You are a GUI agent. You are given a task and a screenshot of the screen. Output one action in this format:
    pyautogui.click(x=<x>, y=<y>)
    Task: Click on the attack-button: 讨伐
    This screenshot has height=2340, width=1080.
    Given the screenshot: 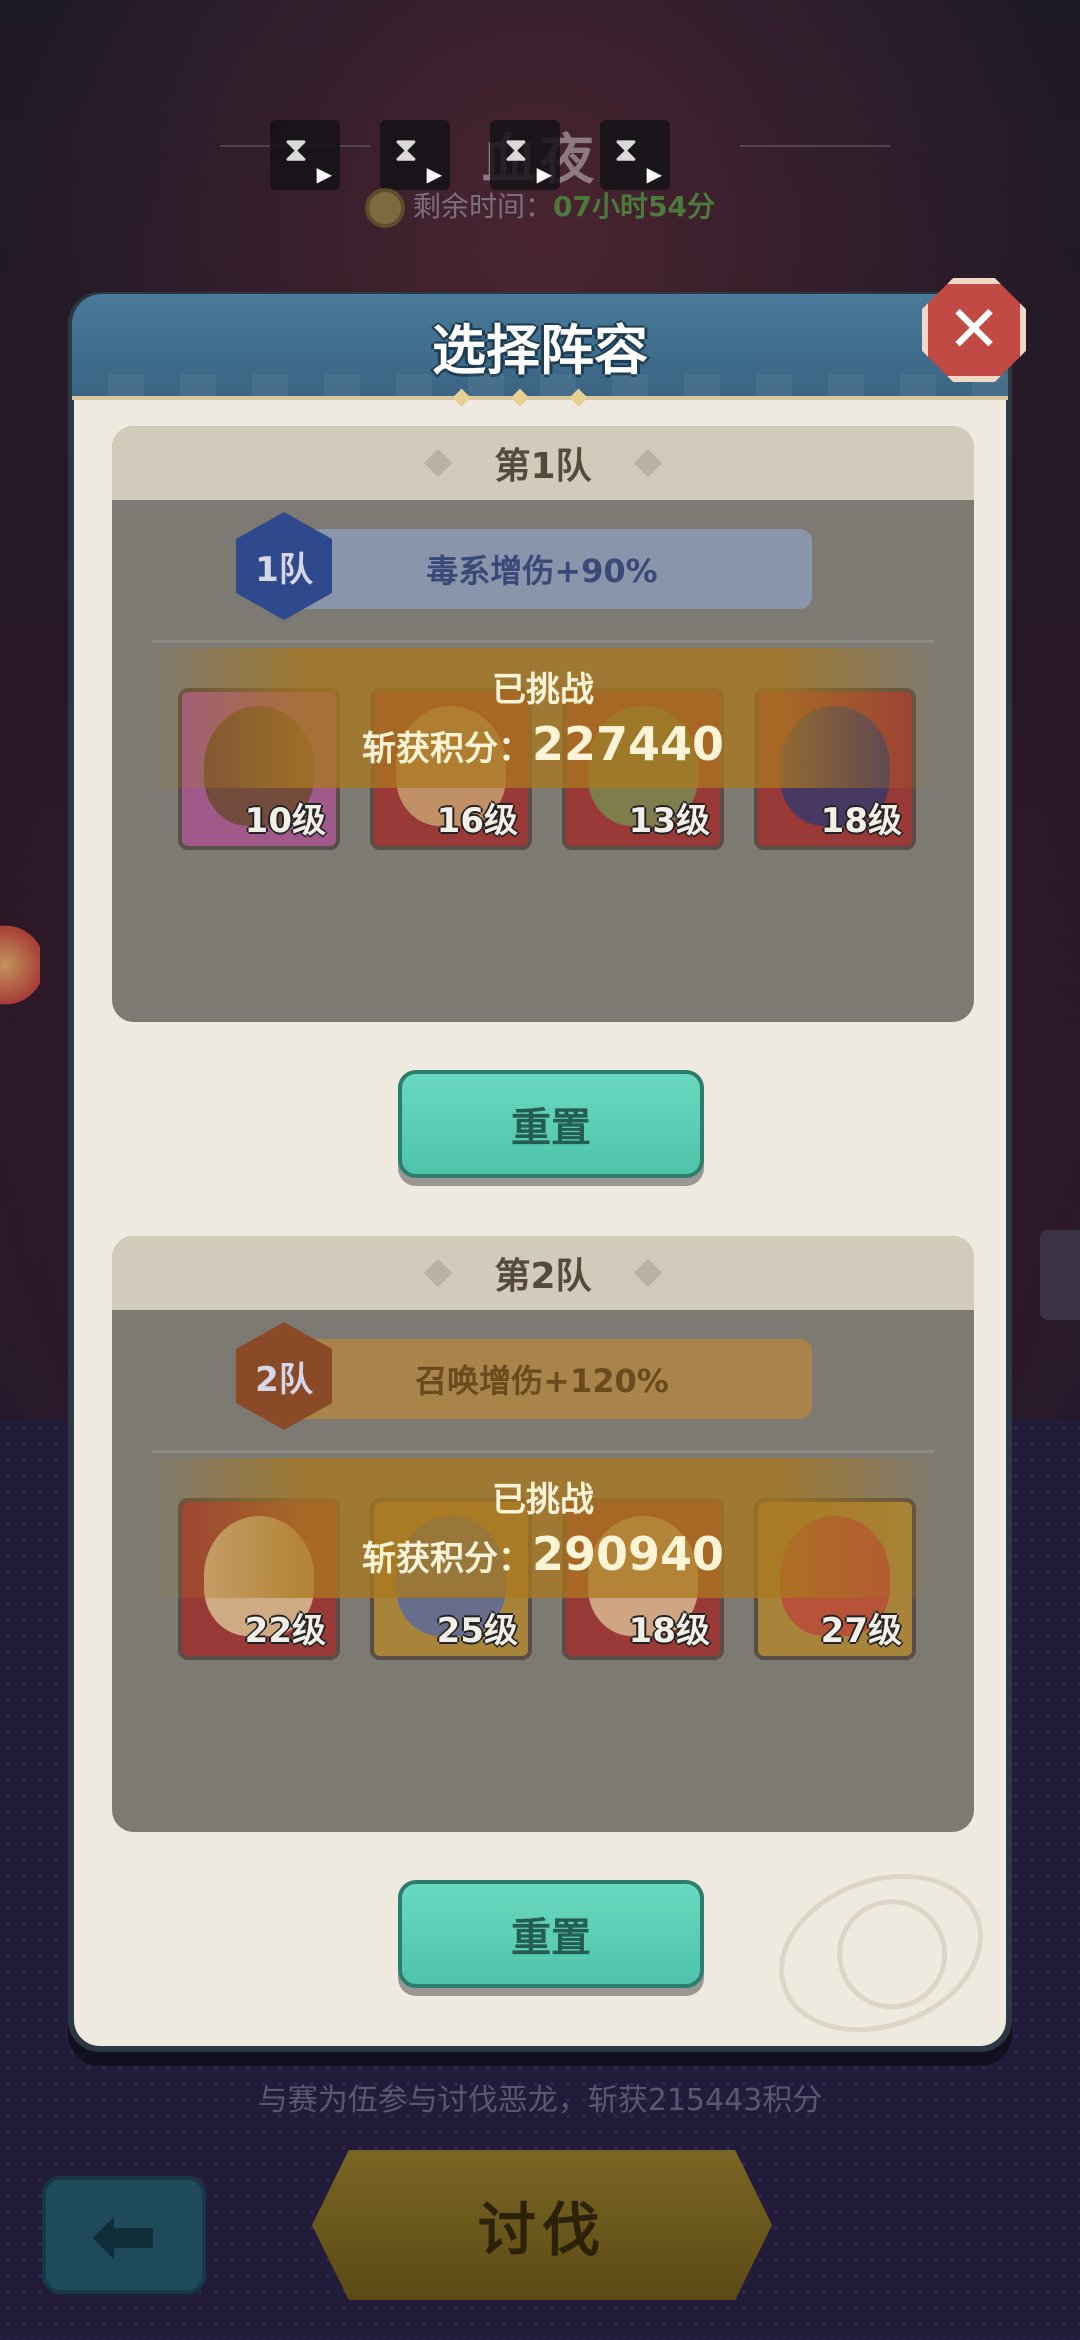 What is the action you would take?
    pyautogui.click(x=542, y=2225)
    